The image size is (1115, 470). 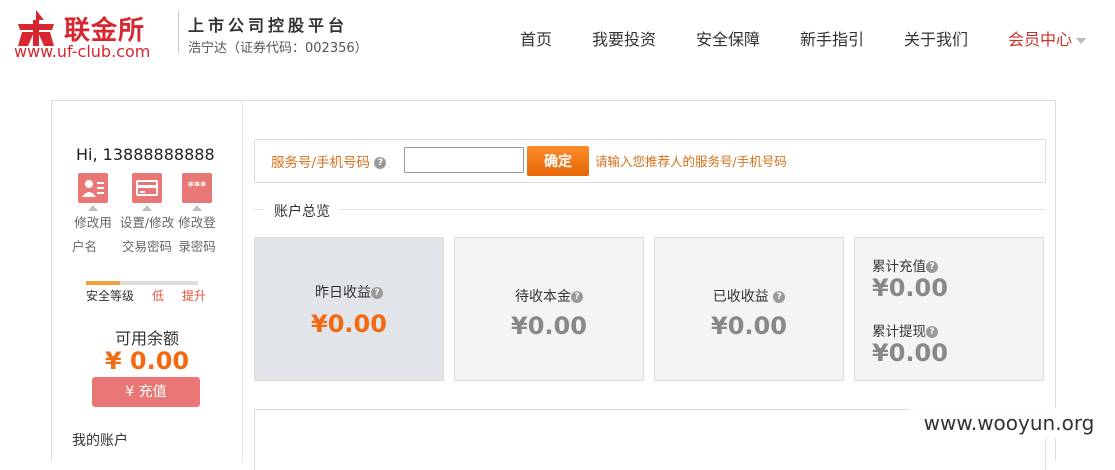 What do you see at coordinates (728, 38) in the screenshot?
I see `nav-security: 安全保障` at bounding box center [728, 38].